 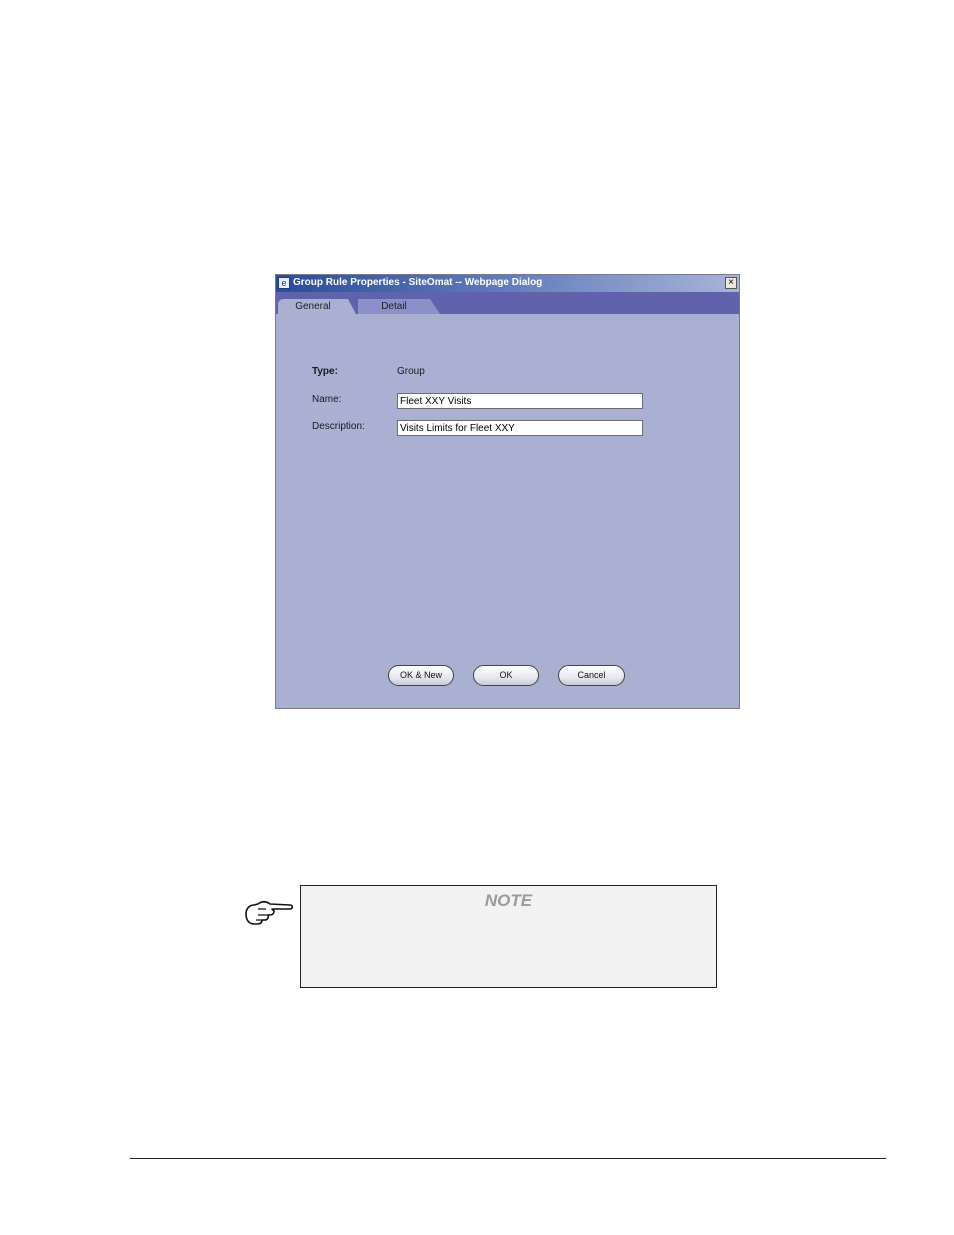 What do you see at coordinates (591, 675) in the screenshot?
I see `cancel-button: Cancel` at bounding box center [591, 675].